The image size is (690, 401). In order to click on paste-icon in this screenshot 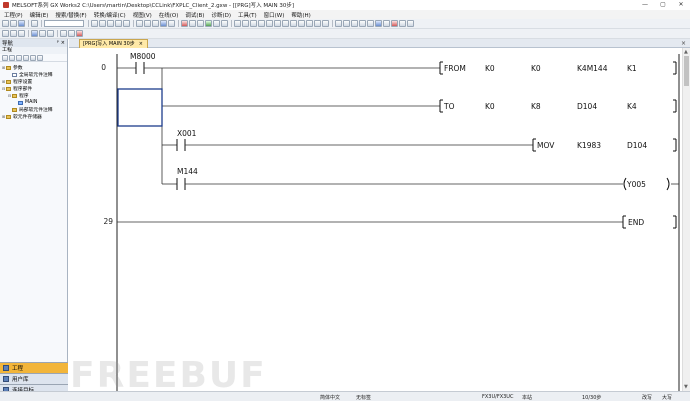, I will do `click(110, 23)`.